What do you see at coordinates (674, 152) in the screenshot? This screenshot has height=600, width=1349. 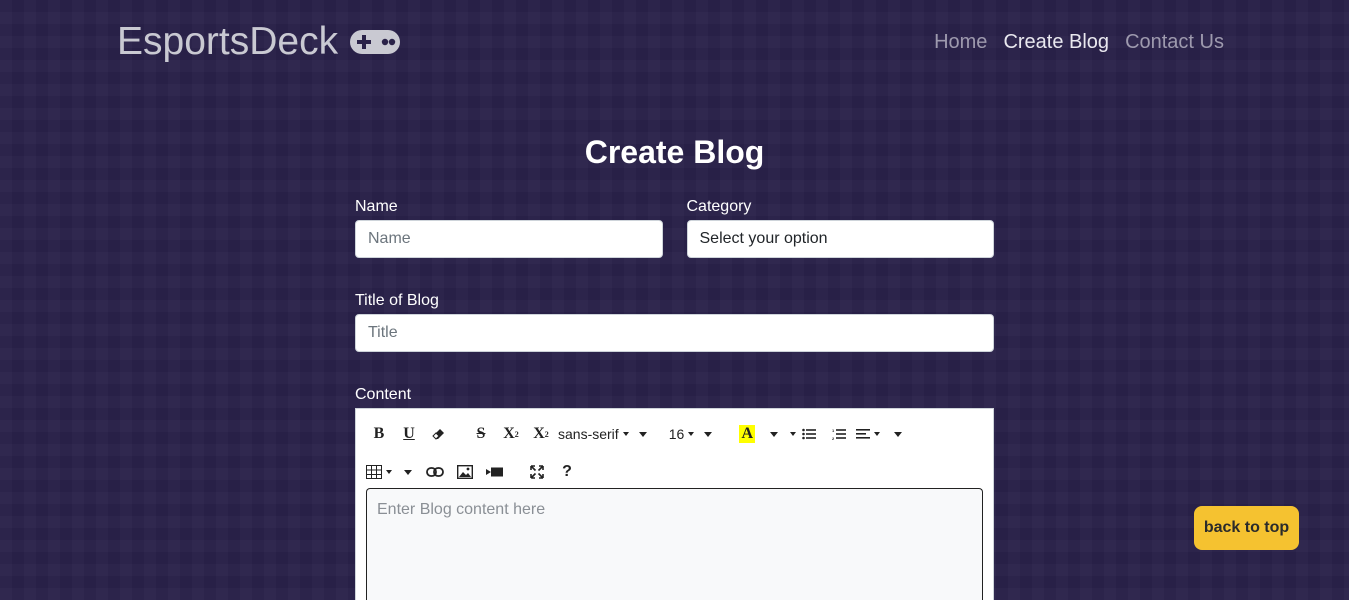 I see `page-title: Create Blog` at bounding box center [674, 152].